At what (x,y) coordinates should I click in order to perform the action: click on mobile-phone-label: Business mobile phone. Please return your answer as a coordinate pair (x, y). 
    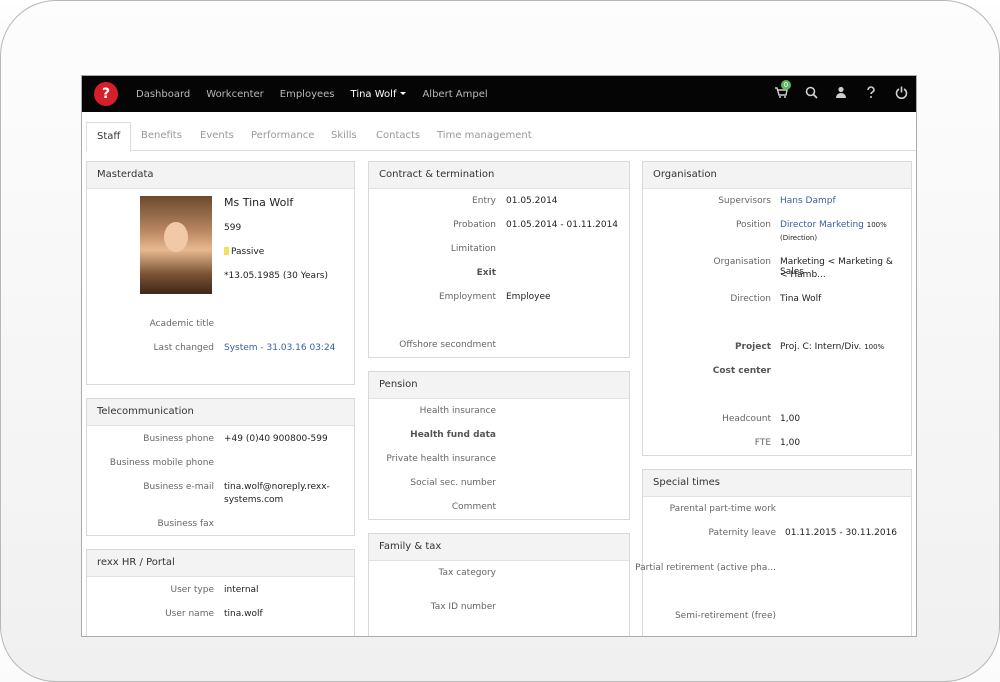
    Looking at the image, I should click on (161, 463).